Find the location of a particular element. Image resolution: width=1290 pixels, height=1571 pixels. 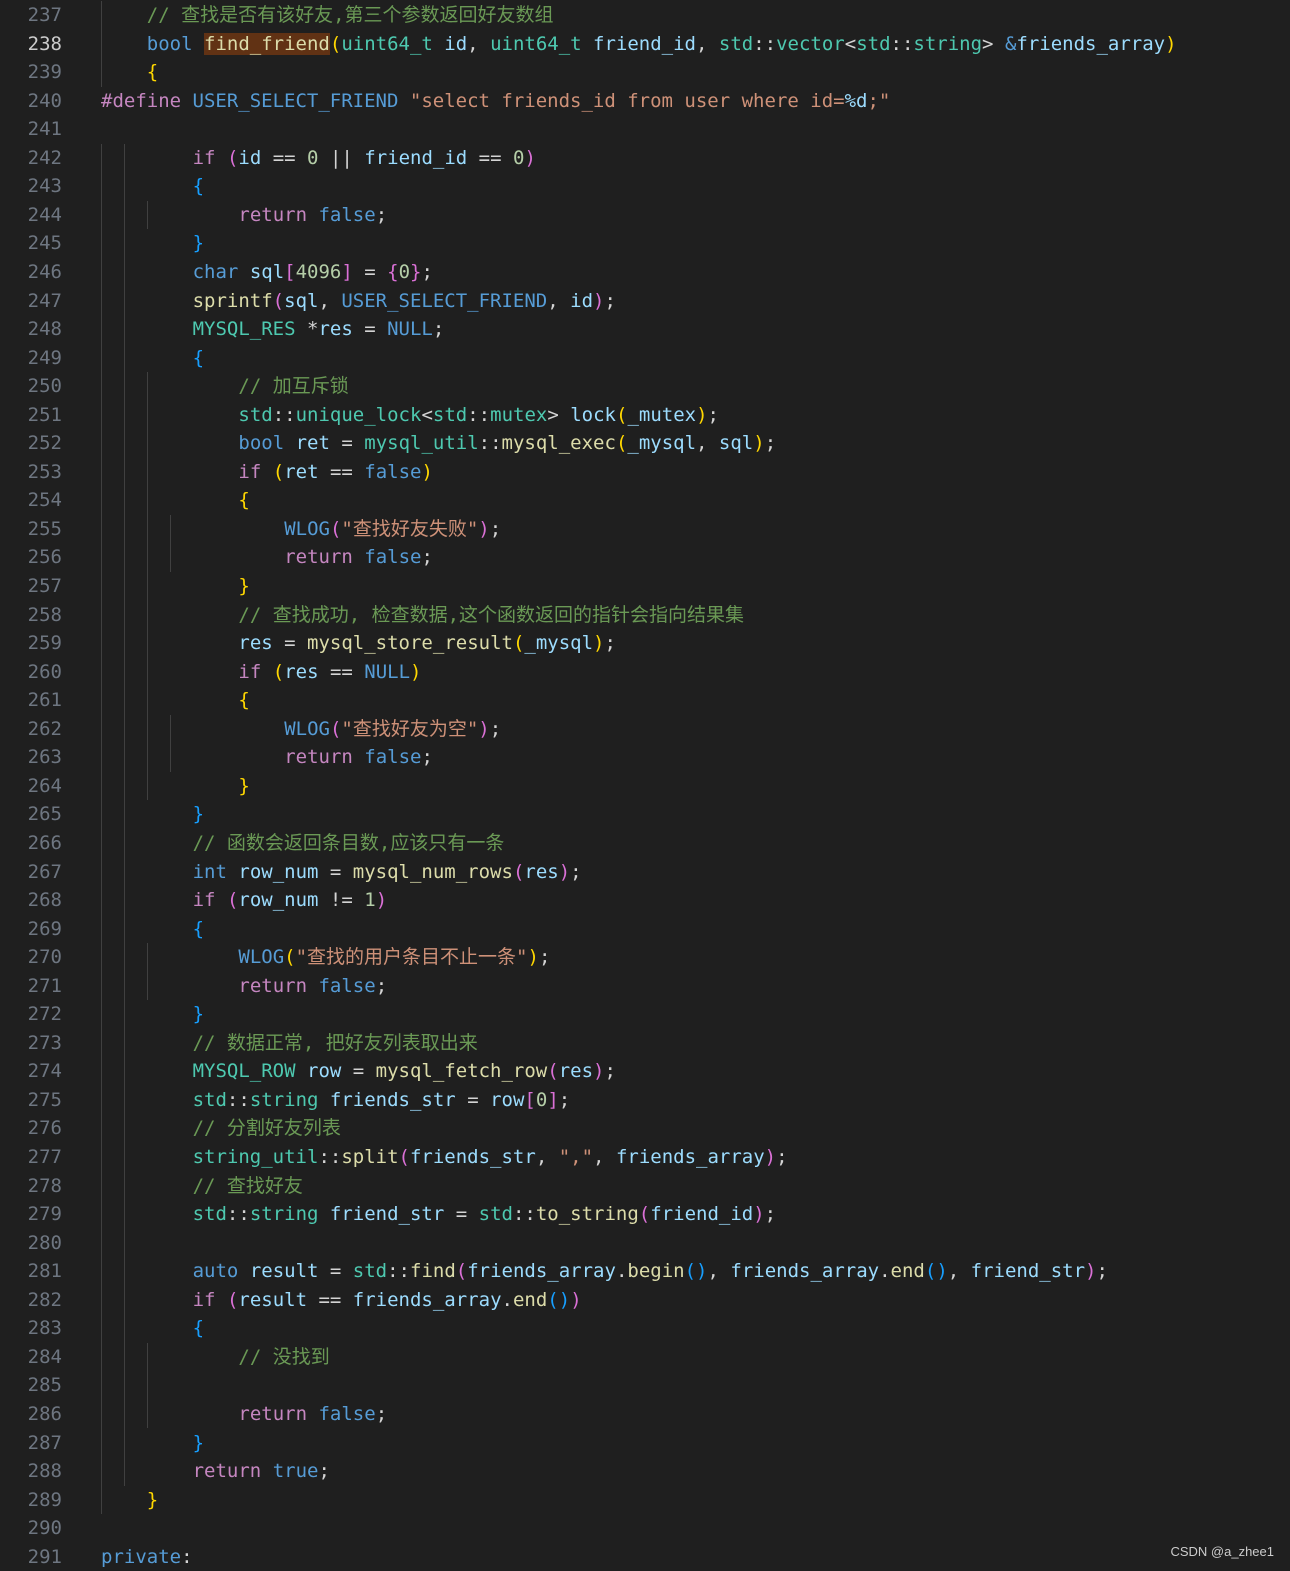

code-text: if (result == friends_array.end()) is located at coordinates (387, 1300).